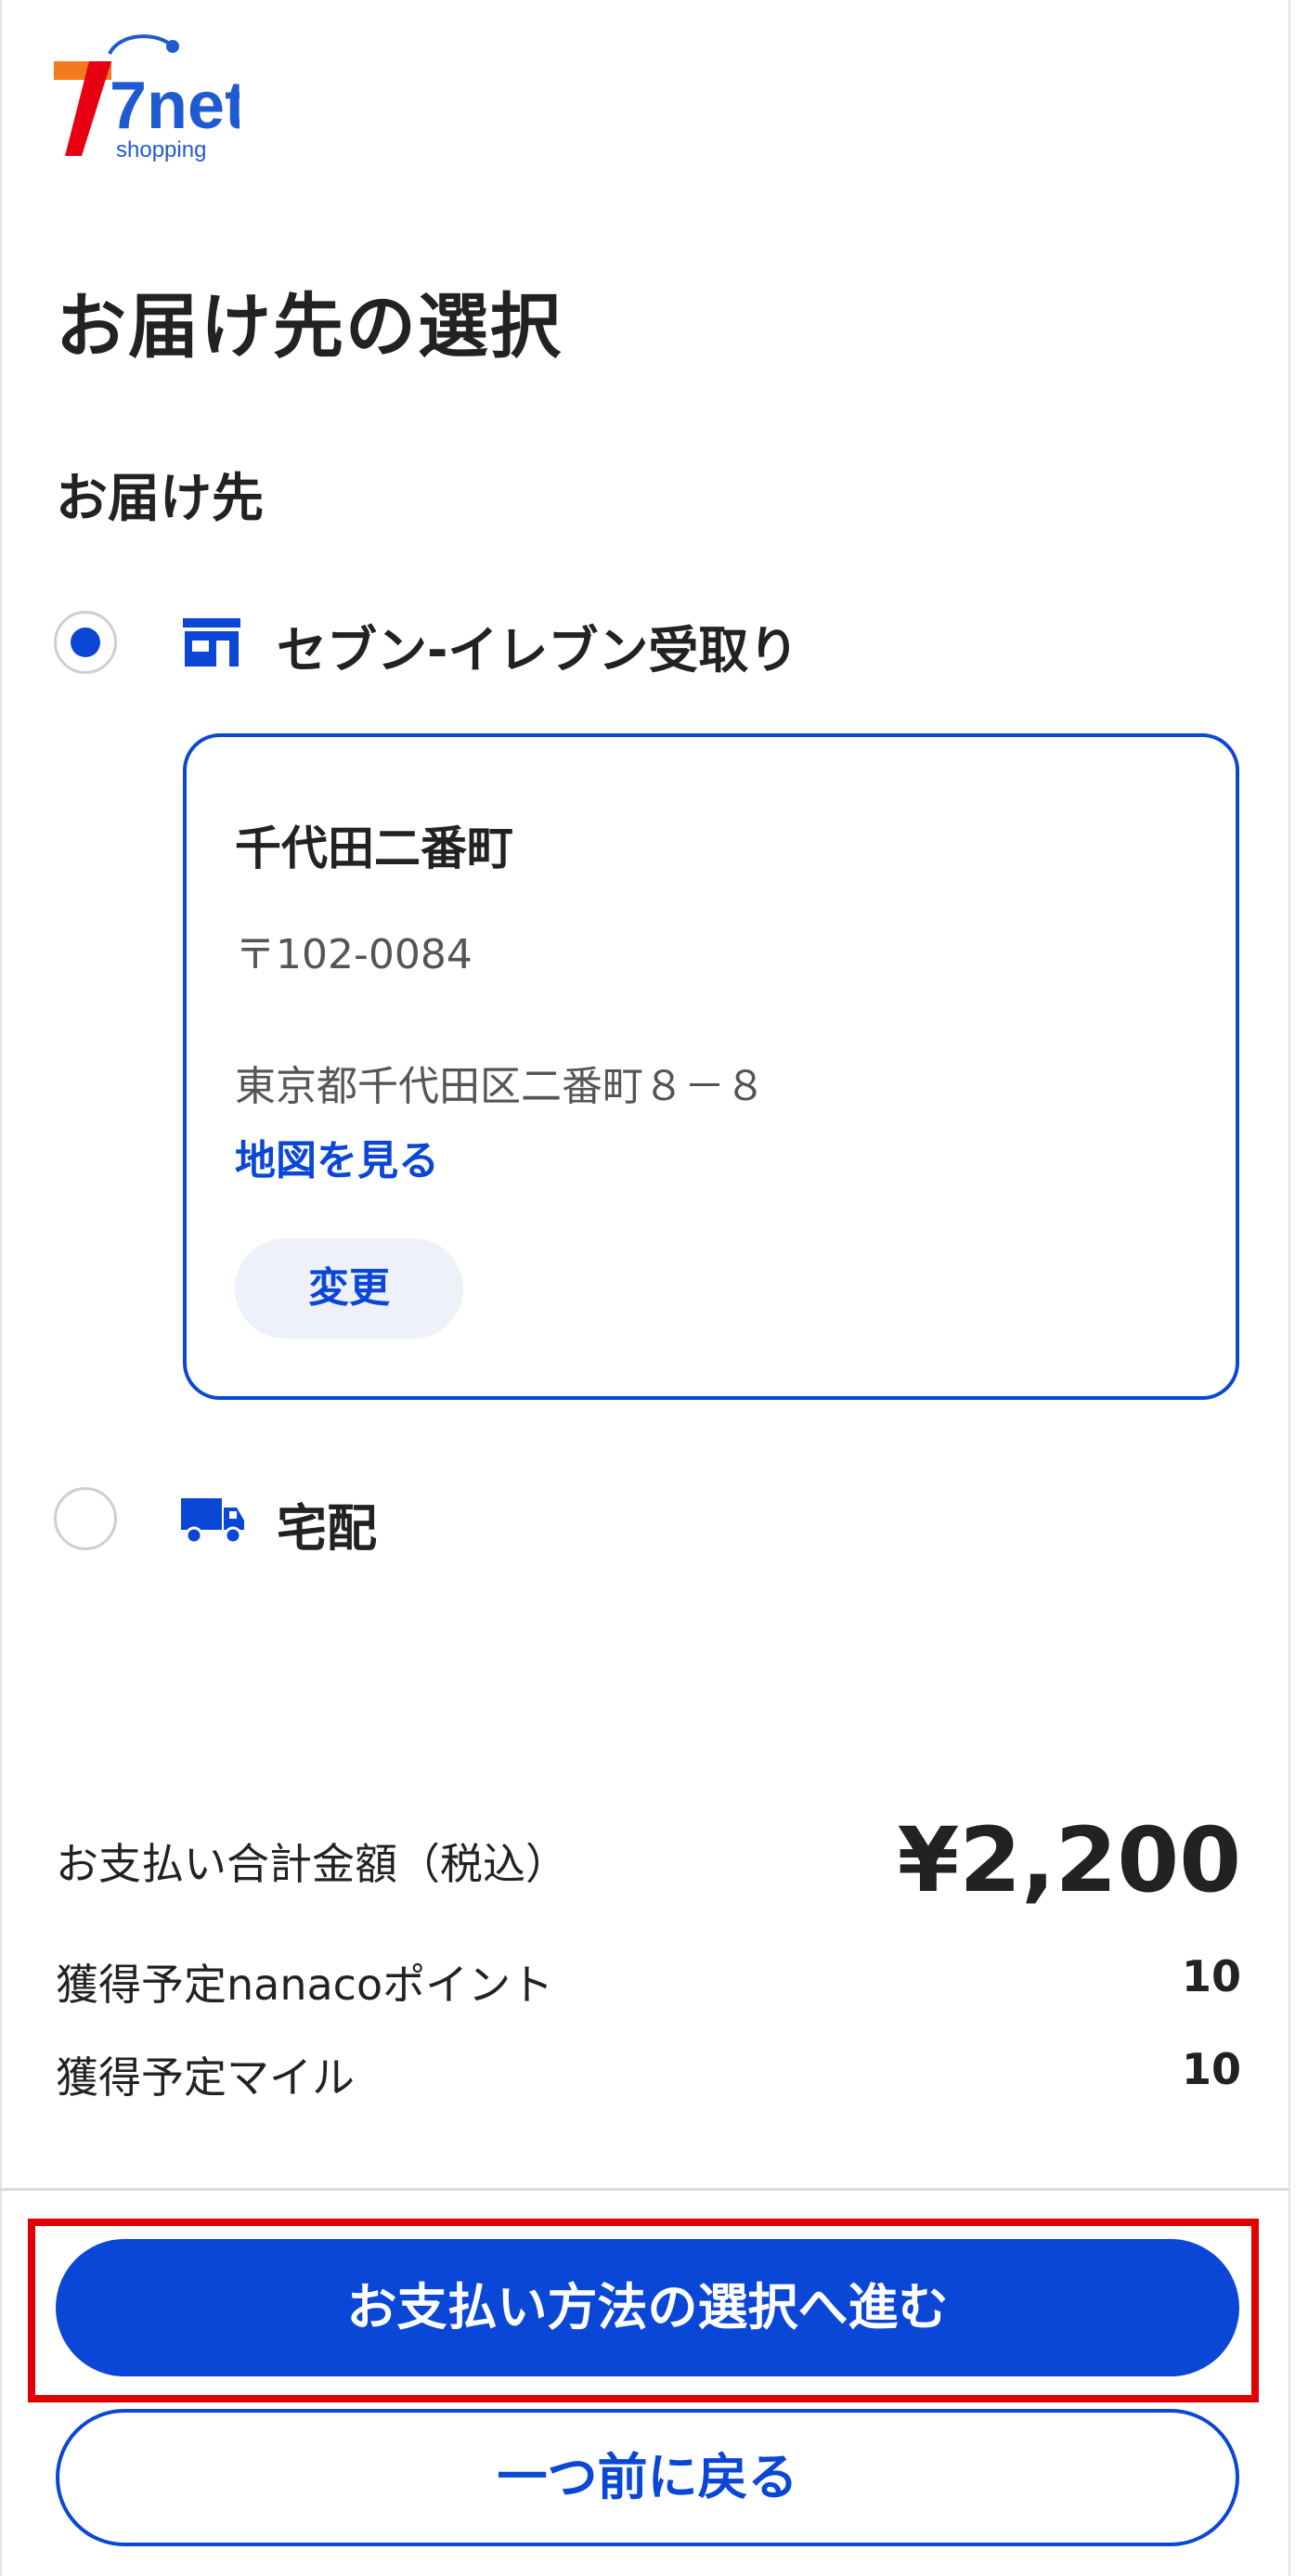 This screenshot has width=1308, height=2576. I want to click on page-title: お届け先の選択, so click(310, 326).